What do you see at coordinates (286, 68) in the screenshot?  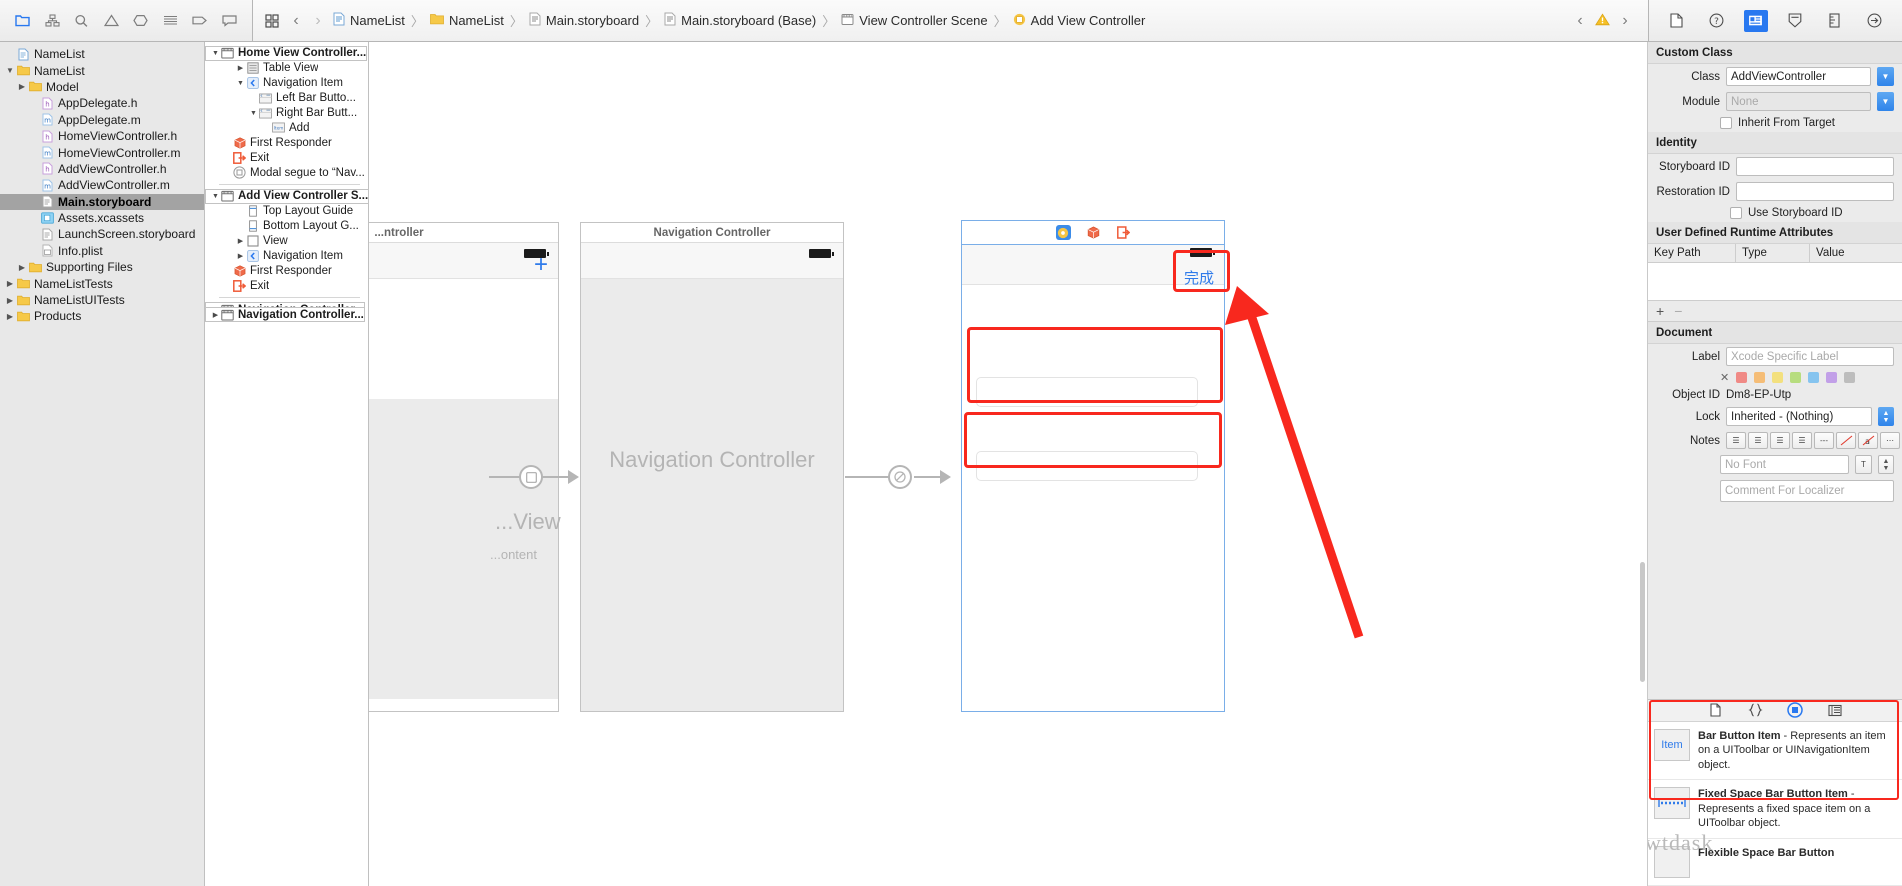 I see `outline-row: Table View` at bounding box center [286, 68].